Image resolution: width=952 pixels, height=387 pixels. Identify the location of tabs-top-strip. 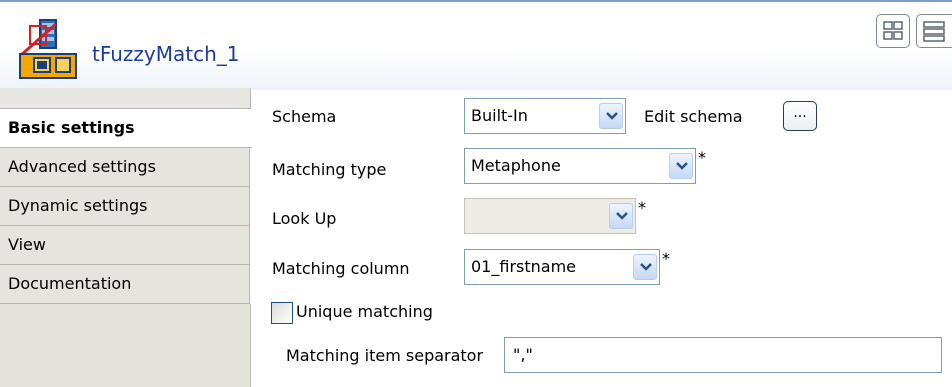
(125, 98).